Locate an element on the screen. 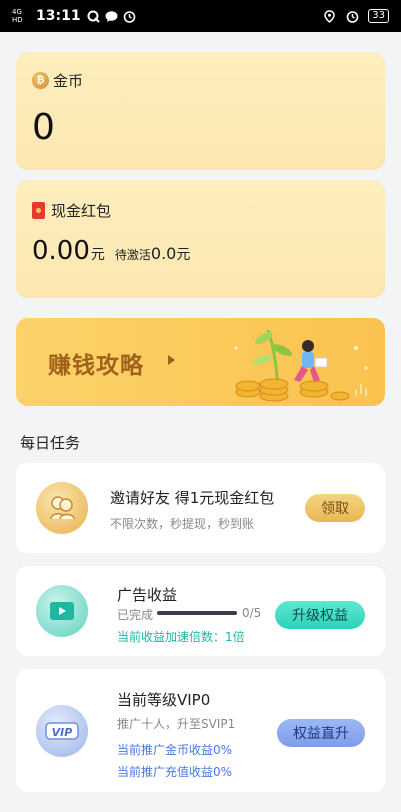 The width and height of the screenshot is (401, 812). invite-friends-icon is located at coordinates (62, 508).